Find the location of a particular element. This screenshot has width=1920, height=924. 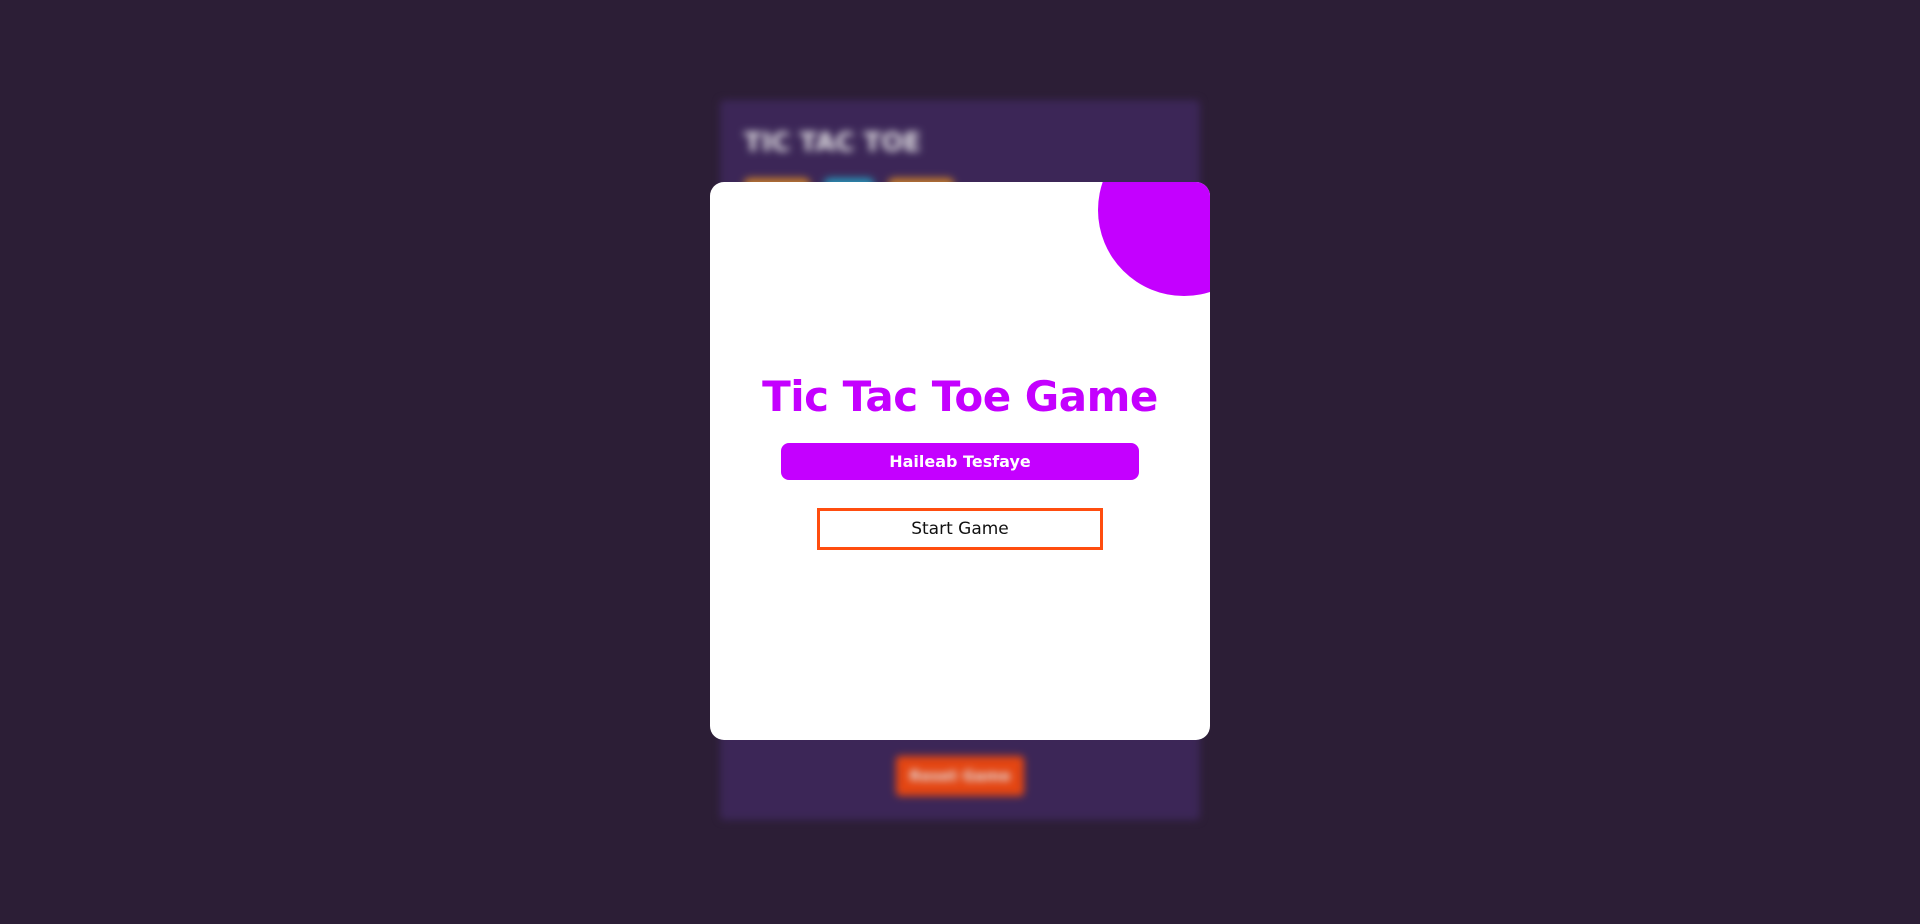

start-game-button: Start Game is located at coordinates (960, 529).